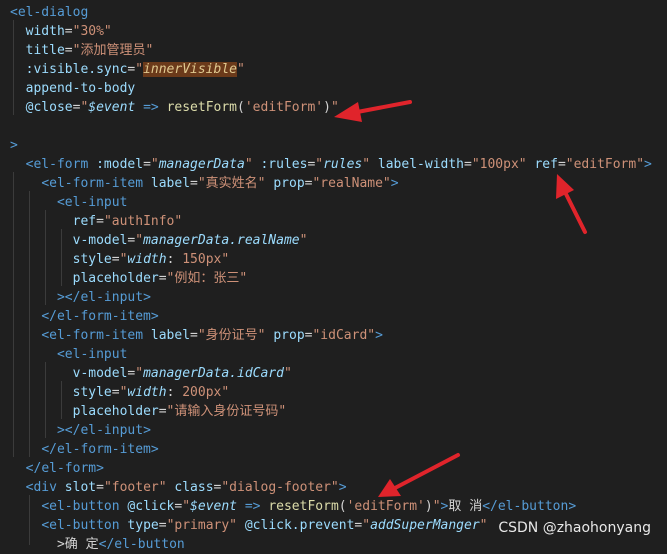  What do you see at coordinates (73, 88) in the screenshot?
I see `code-line: append-to-body` at bounding box center [73, 88].